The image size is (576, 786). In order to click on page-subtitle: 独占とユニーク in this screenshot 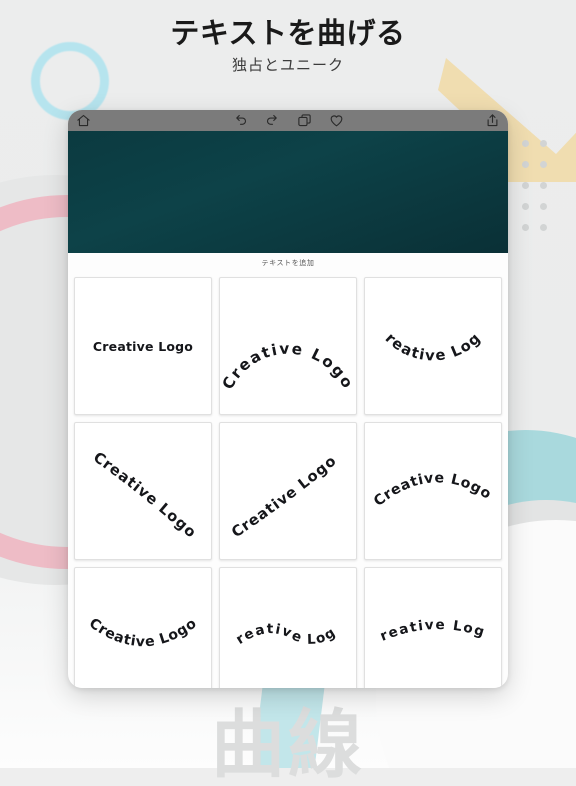, I will do `click(287, 66)`.